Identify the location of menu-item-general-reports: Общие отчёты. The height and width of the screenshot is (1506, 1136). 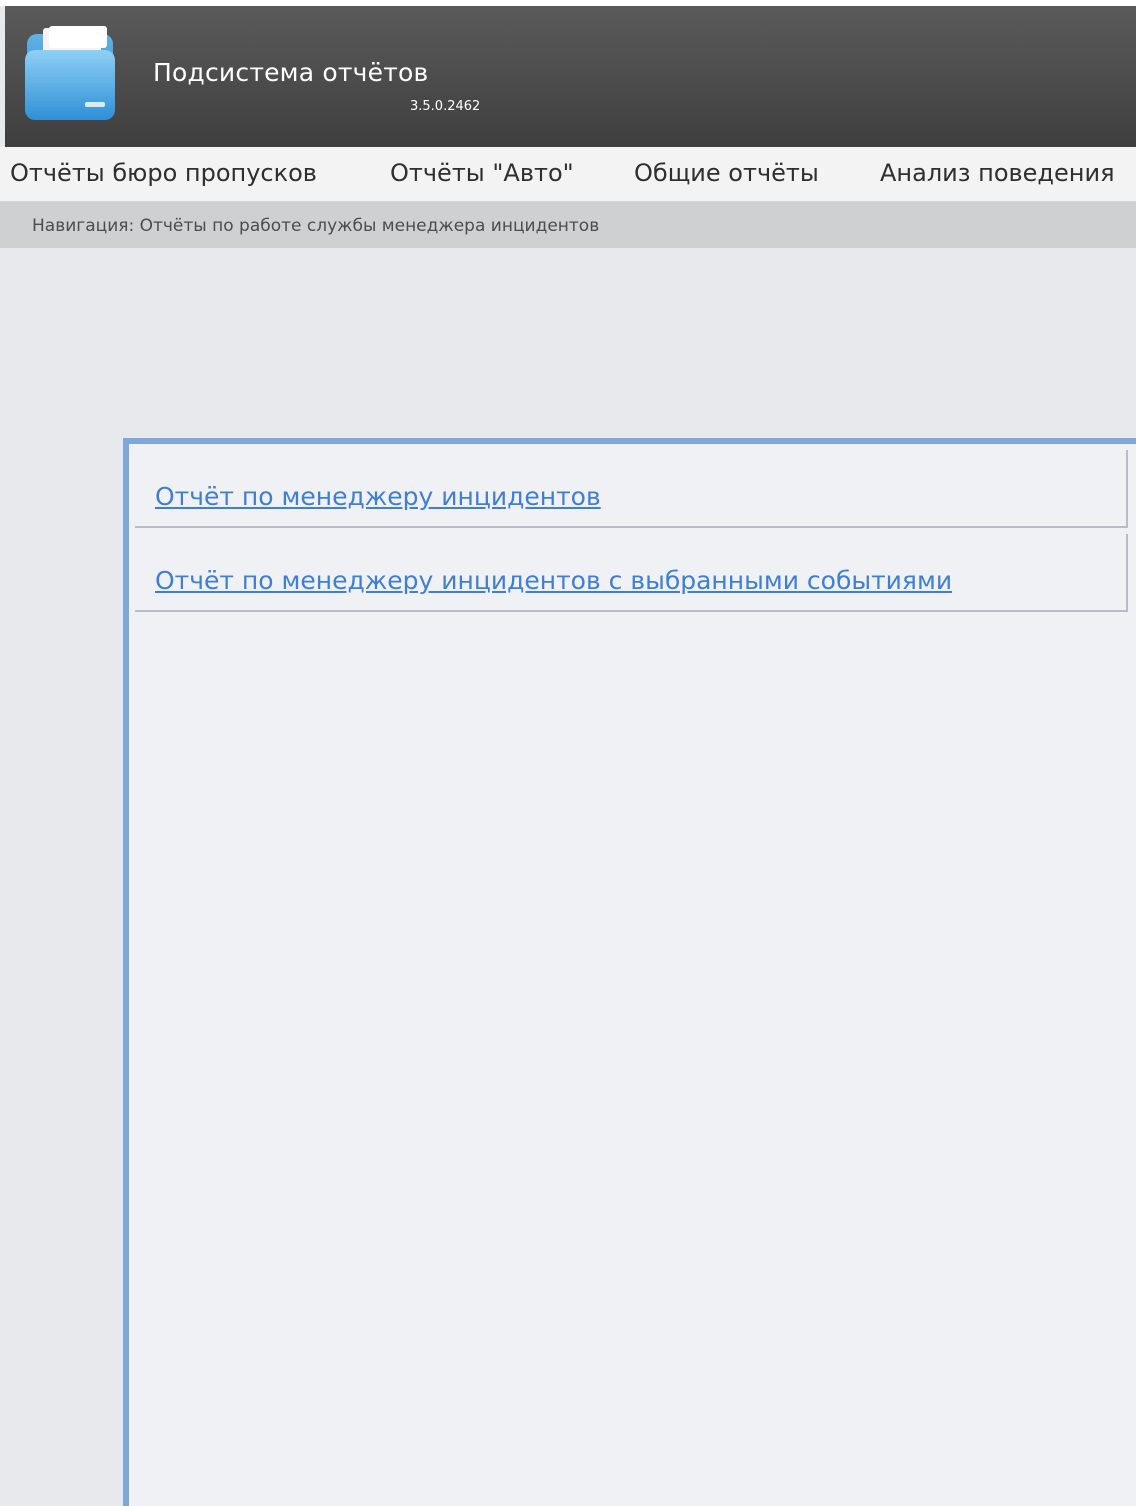
(726, 173).